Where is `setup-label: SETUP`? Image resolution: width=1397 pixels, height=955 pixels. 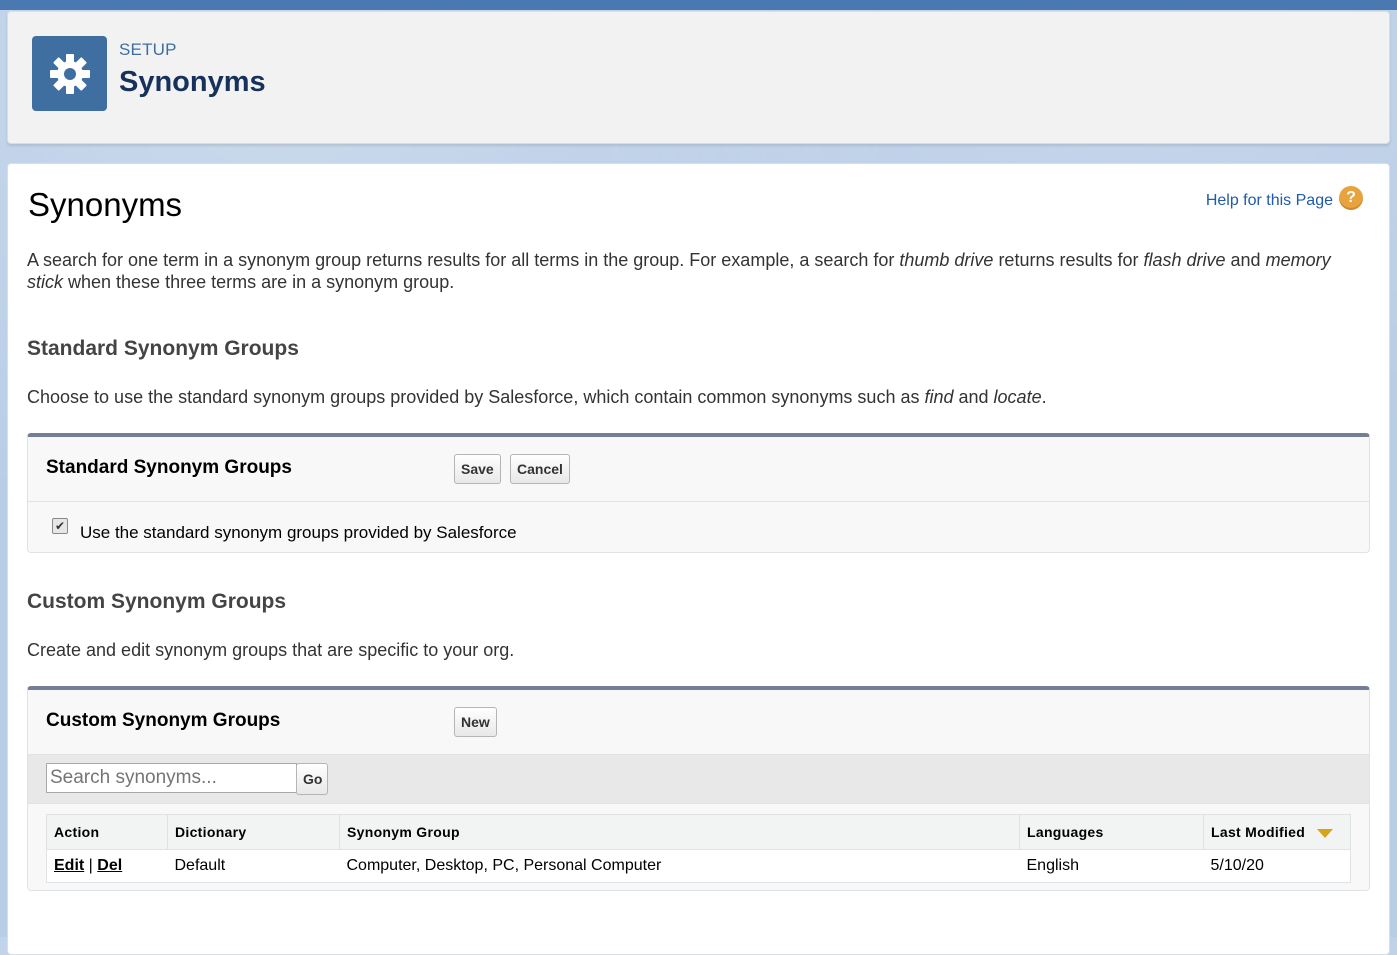
setup-label: SETUP is located at coordinates (148, 49).